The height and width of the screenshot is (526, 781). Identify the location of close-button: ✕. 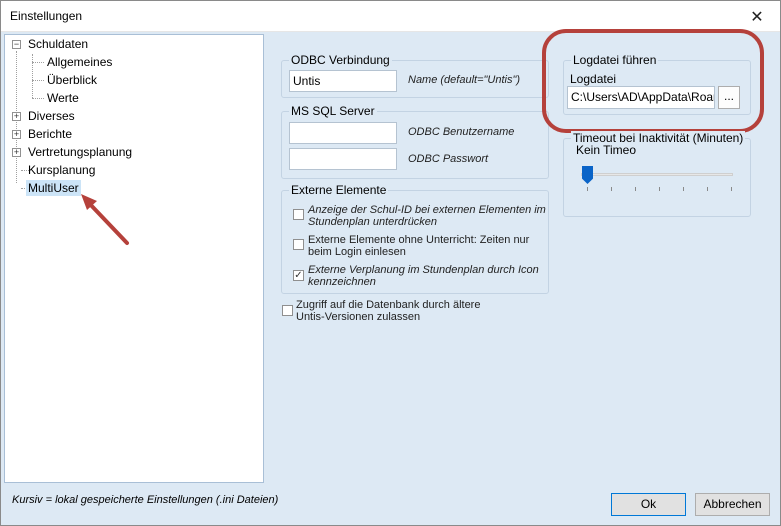
(757, 16).